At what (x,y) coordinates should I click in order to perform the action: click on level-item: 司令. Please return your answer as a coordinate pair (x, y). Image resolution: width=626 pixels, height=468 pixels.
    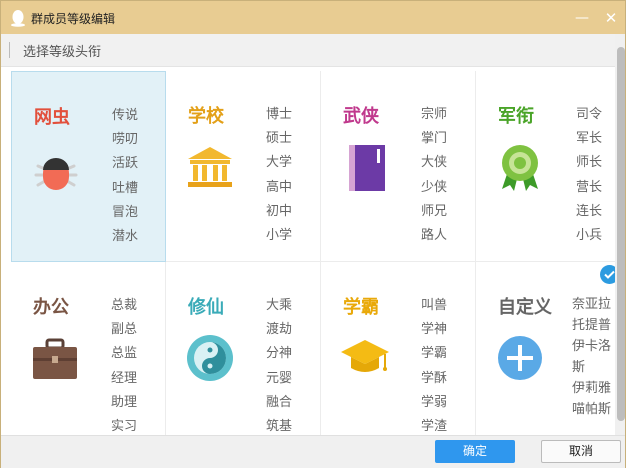
    Looking at the image, I should click on (589, 114).